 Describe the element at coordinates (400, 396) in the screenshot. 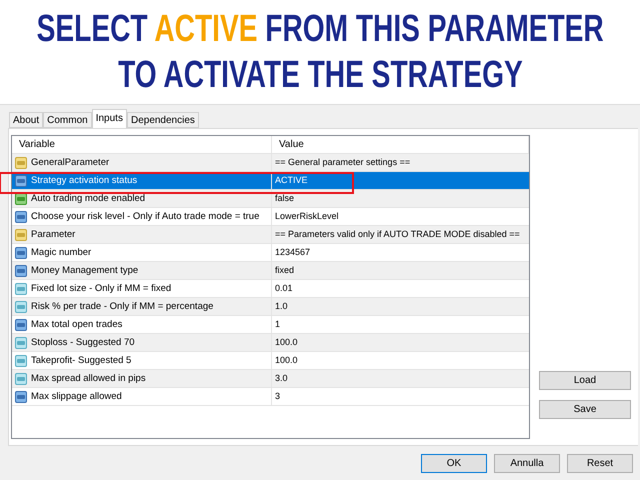

I see `value-cell: 3` at that location.